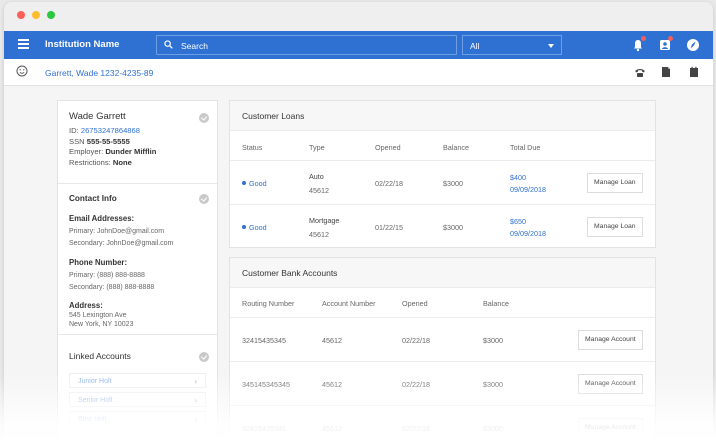 This screenshot has height=443, width=716. What do you see at coordinates (324, 220) in the screenshot?
I see `loan-type: Mortgage` at bounding box center [324, 220].